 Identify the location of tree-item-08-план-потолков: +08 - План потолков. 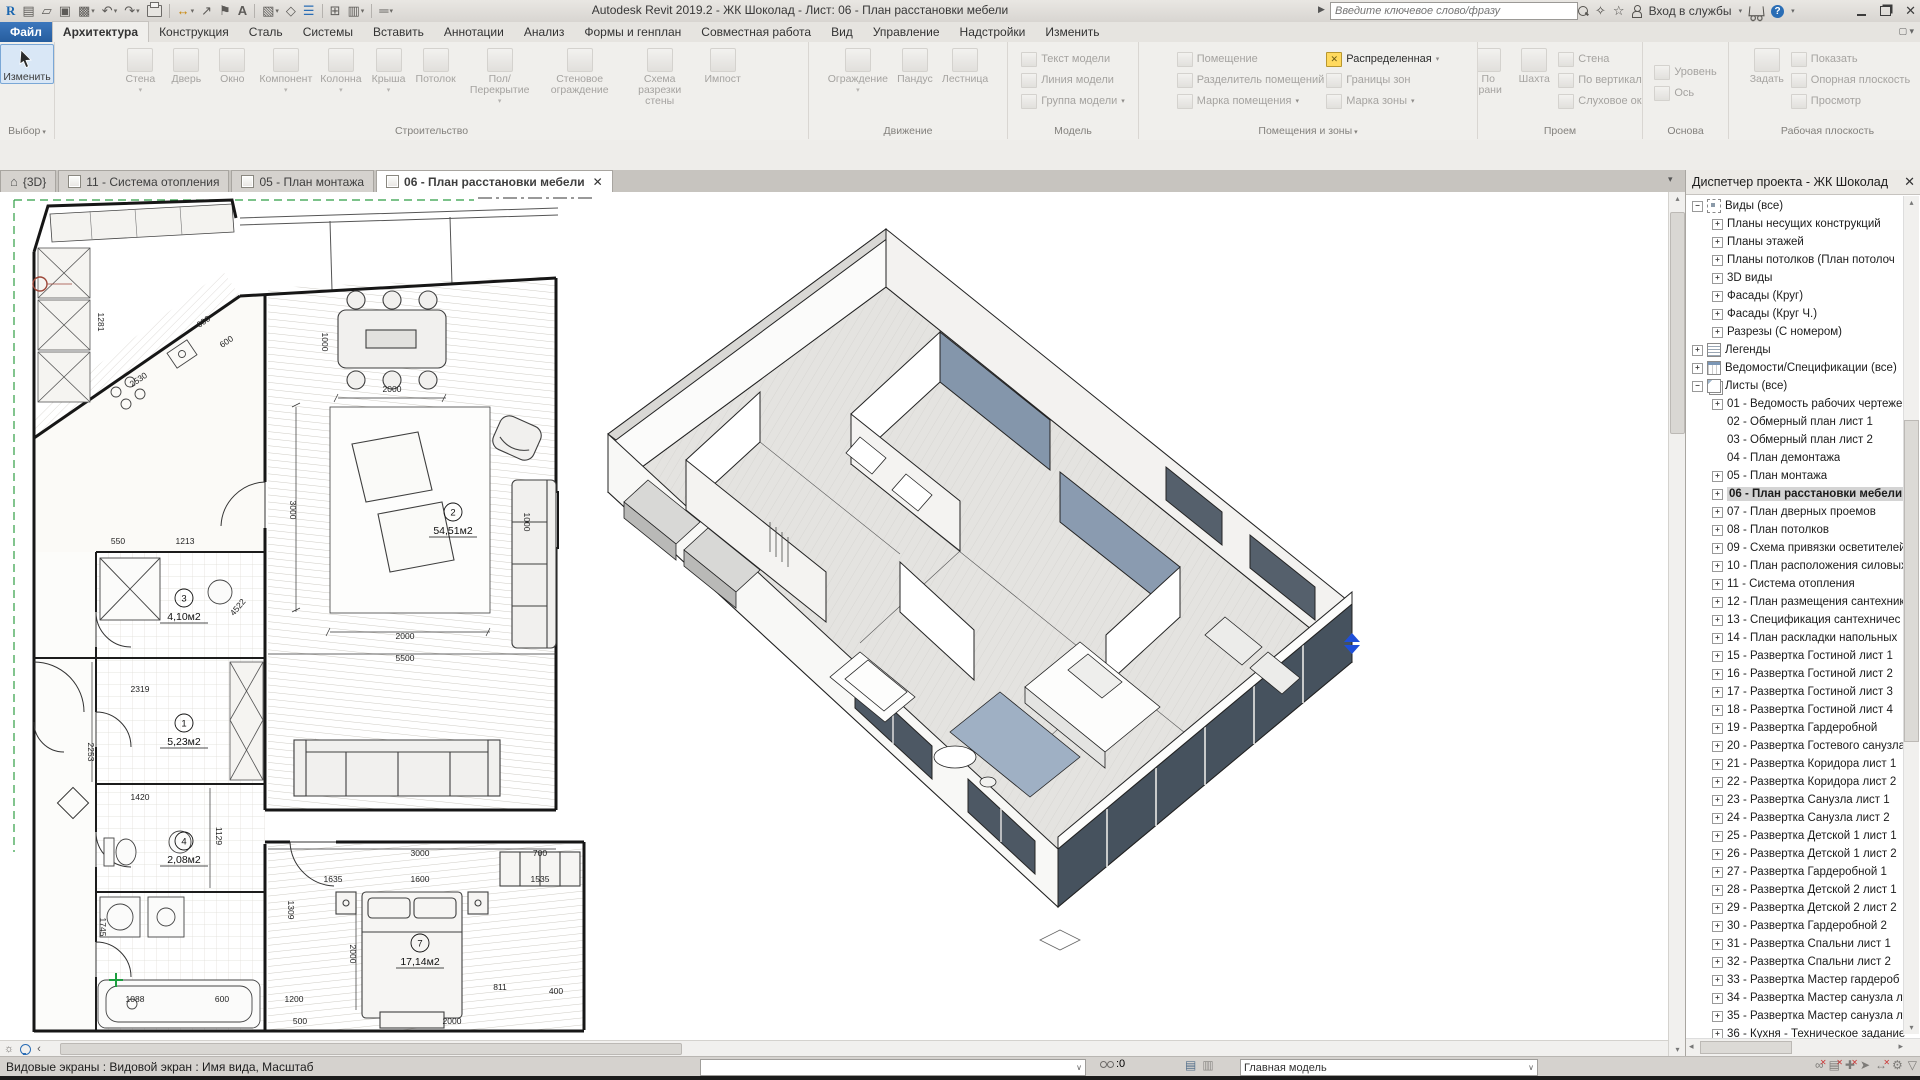
(1803, 530).